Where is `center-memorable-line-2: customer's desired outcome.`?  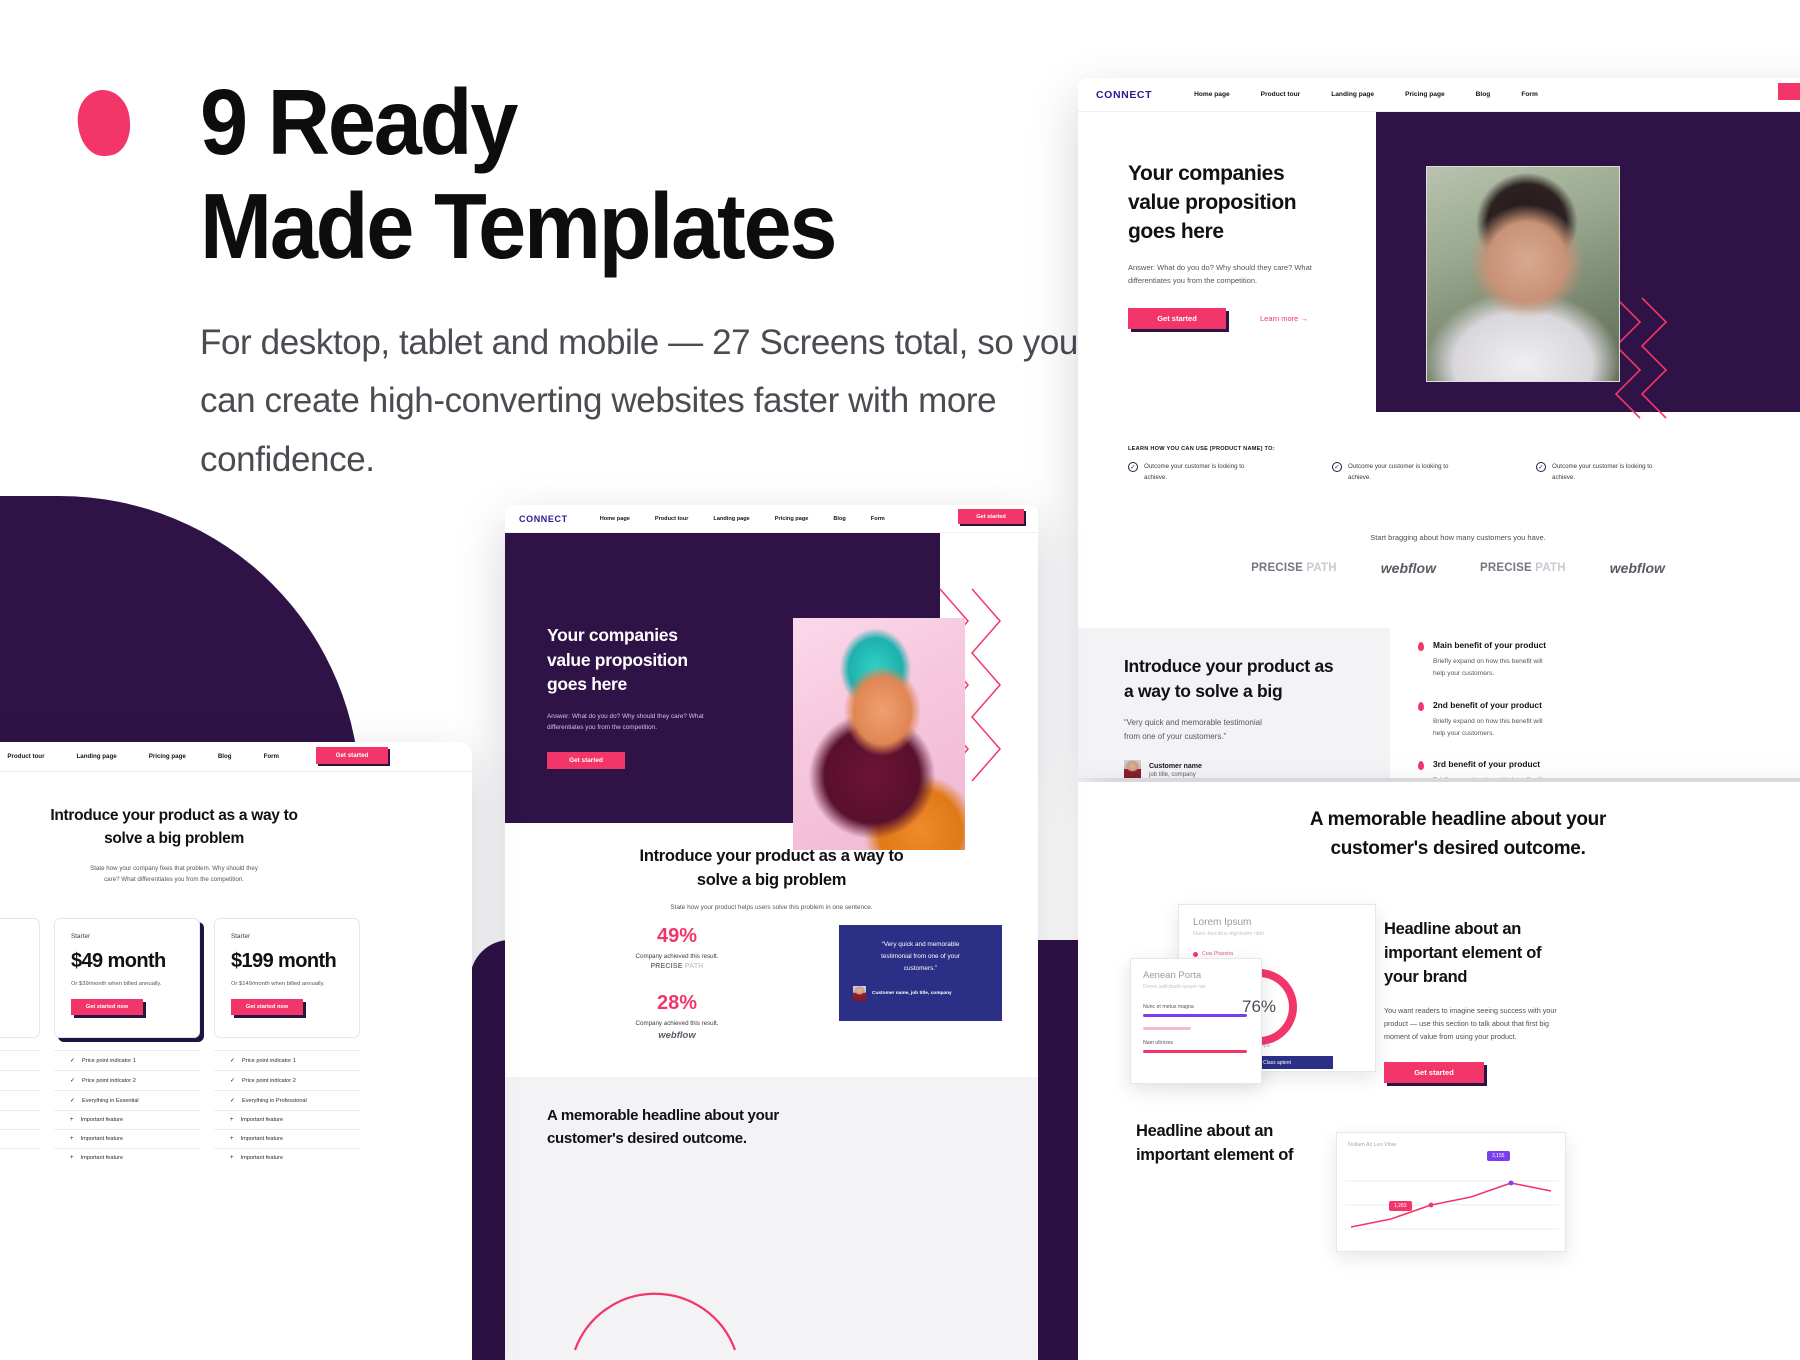 center-memorable-line-2: customer's desired outcome. is located at coordinates (647, 1138).